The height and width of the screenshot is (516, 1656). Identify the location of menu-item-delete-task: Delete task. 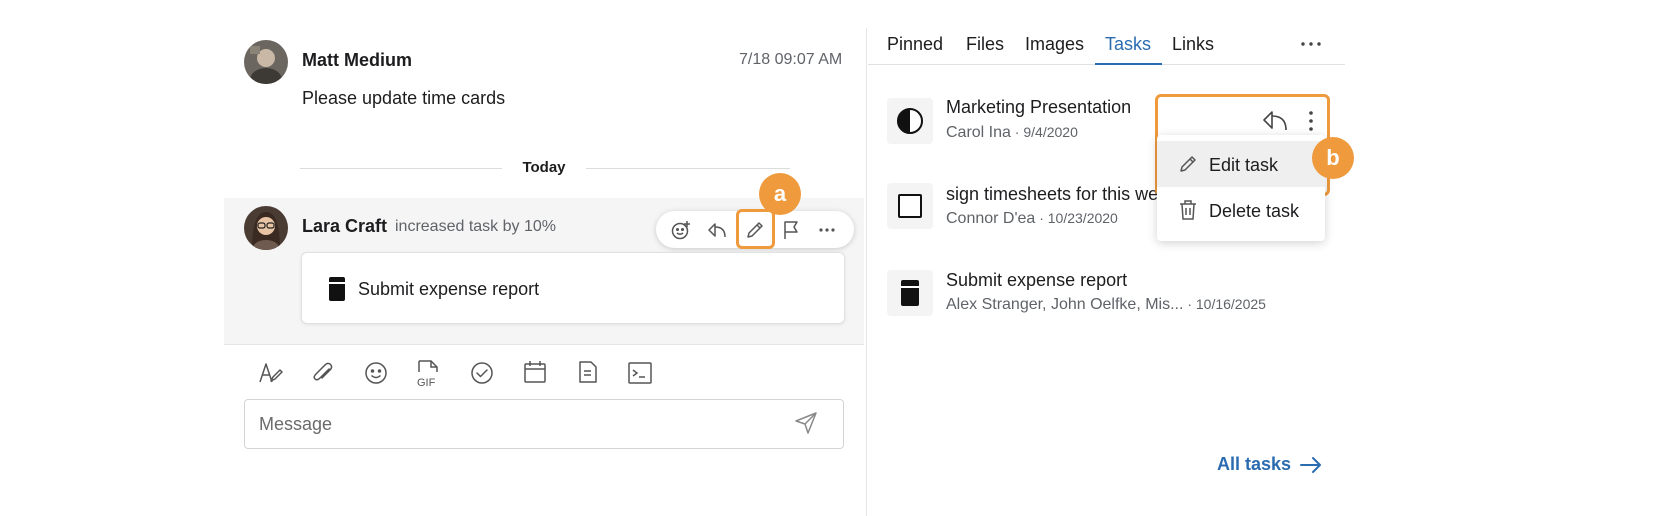
(1241, 210).